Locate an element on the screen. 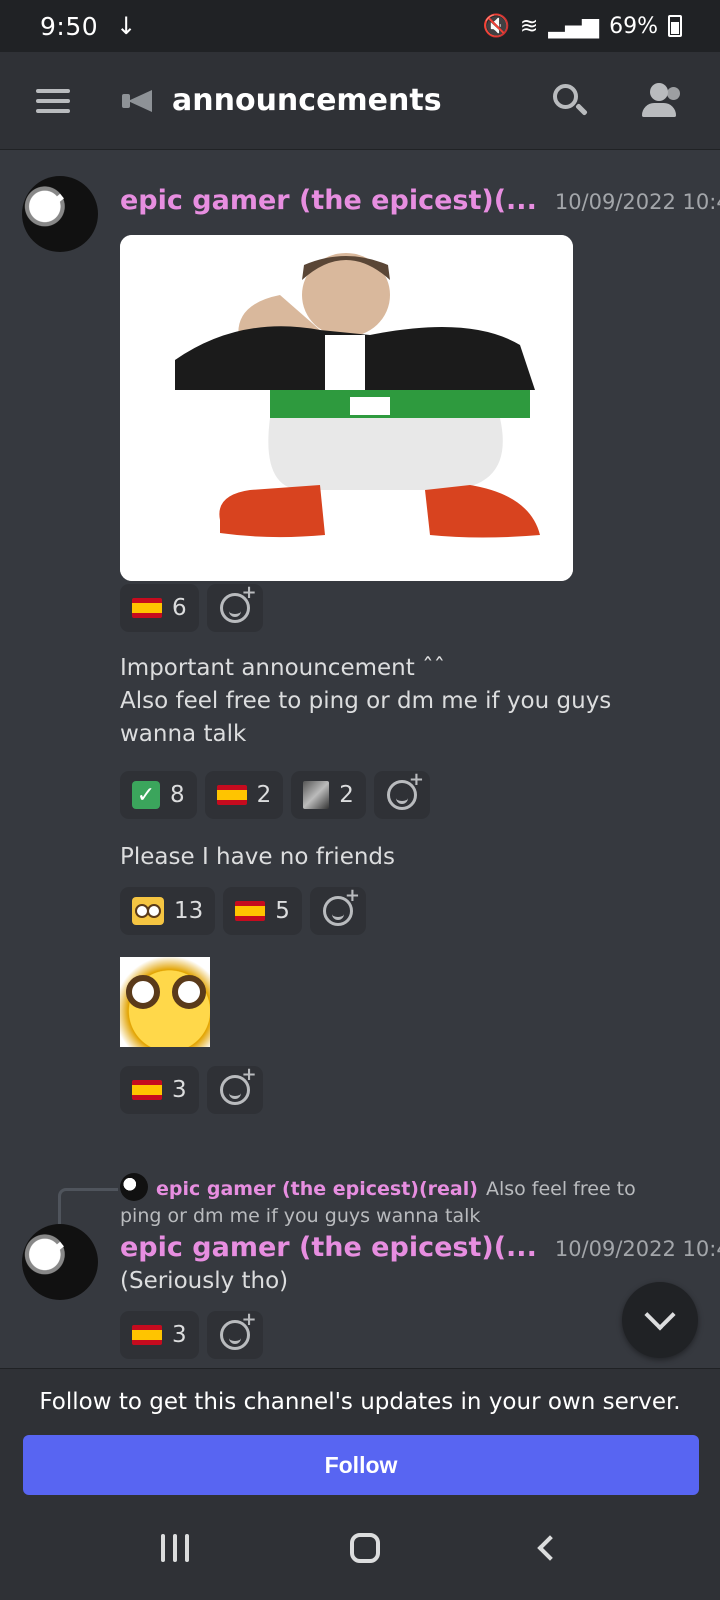 This screenshot has width=720, height=1600. reaction-custom-image: 2 is located at coordinates (328, 795).